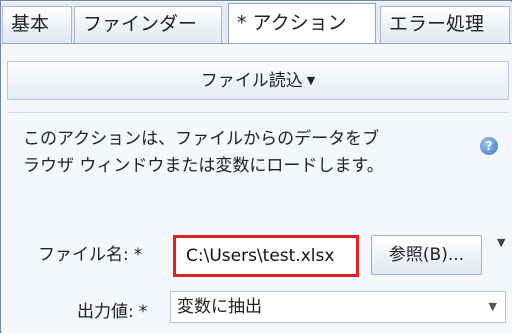  I want to click on action-name: ファイル読込, so click(251, 81).